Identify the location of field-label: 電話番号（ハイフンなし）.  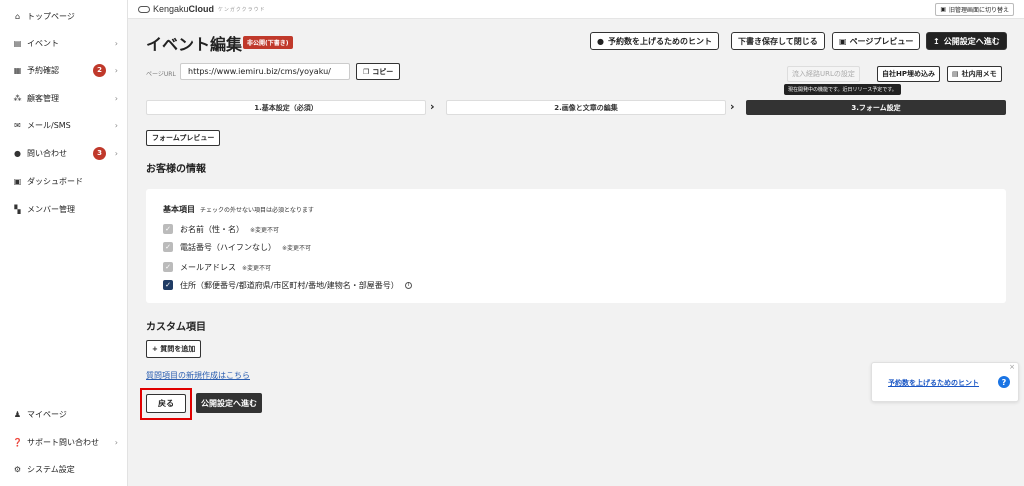
(228, 247).